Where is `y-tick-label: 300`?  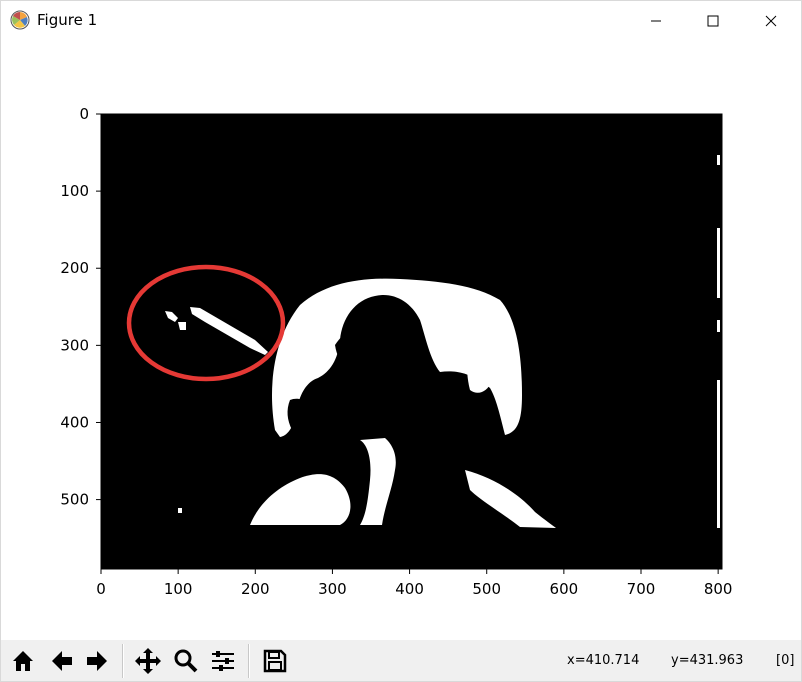
y-tick-label: 300 is located at coordinates (74, 345).